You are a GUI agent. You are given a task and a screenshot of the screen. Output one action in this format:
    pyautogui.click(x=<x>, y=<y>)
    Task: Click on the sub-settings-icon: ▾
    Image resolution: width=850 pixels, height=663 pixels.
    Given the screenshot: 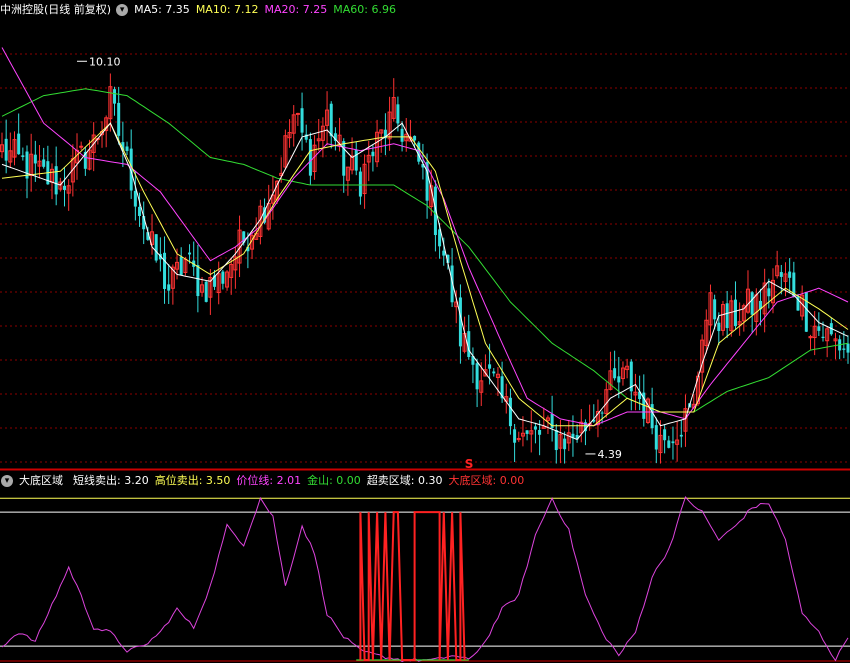 What is the action you would take?
    pyautogui.click(x=7, y=481)
    